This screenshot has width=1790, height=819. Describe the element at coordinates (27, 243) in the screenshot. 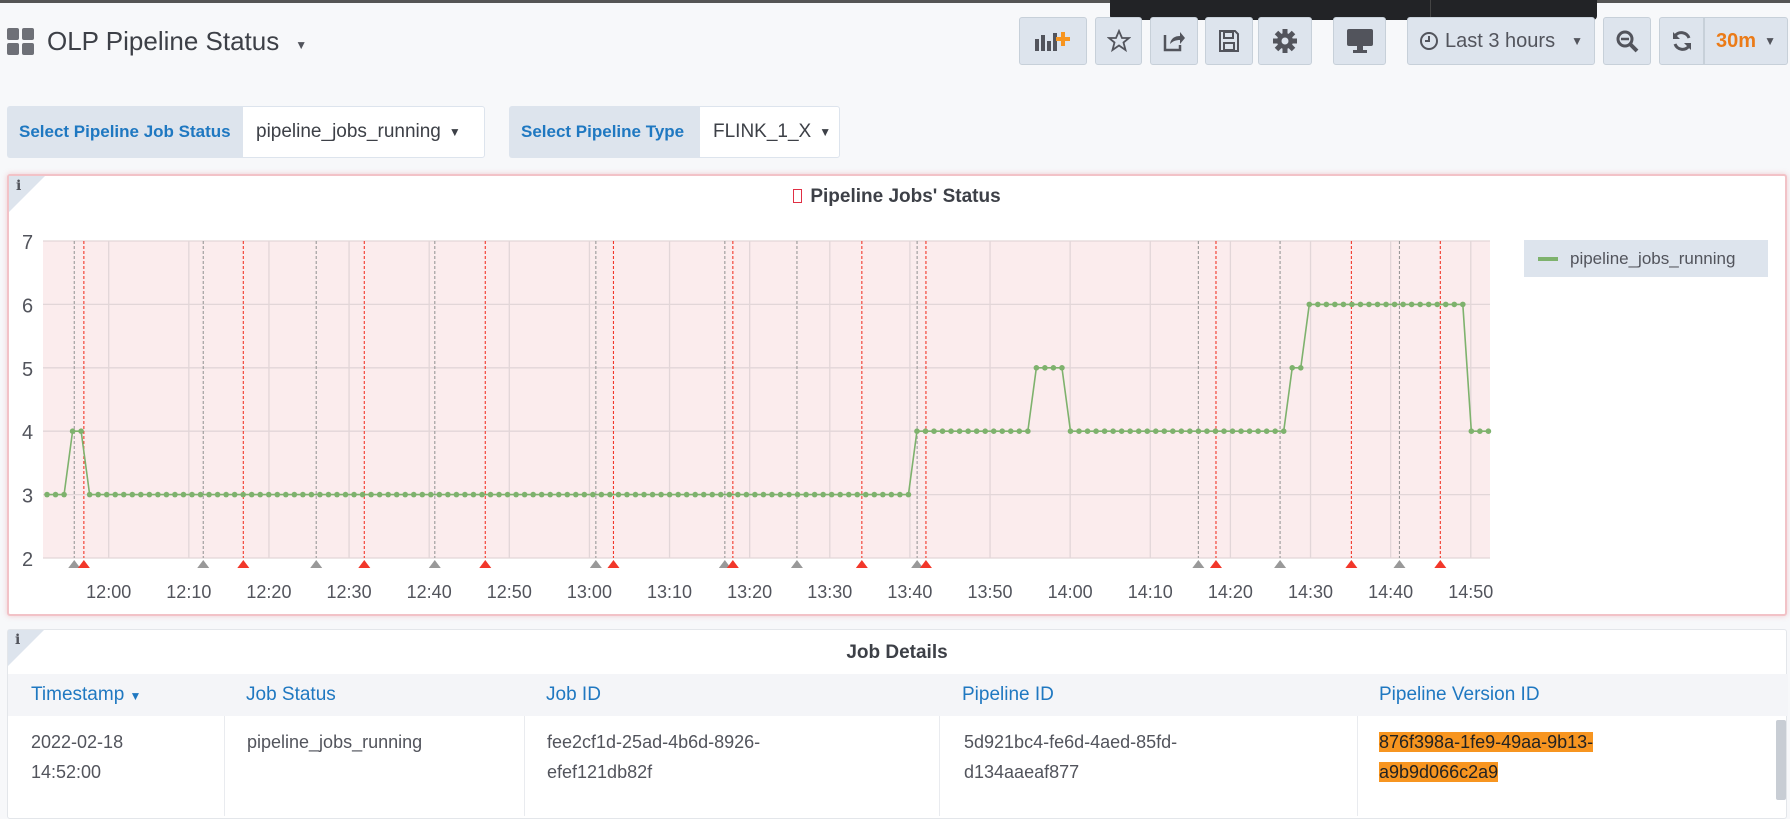

I see `y-tick-label: 7` at that location.